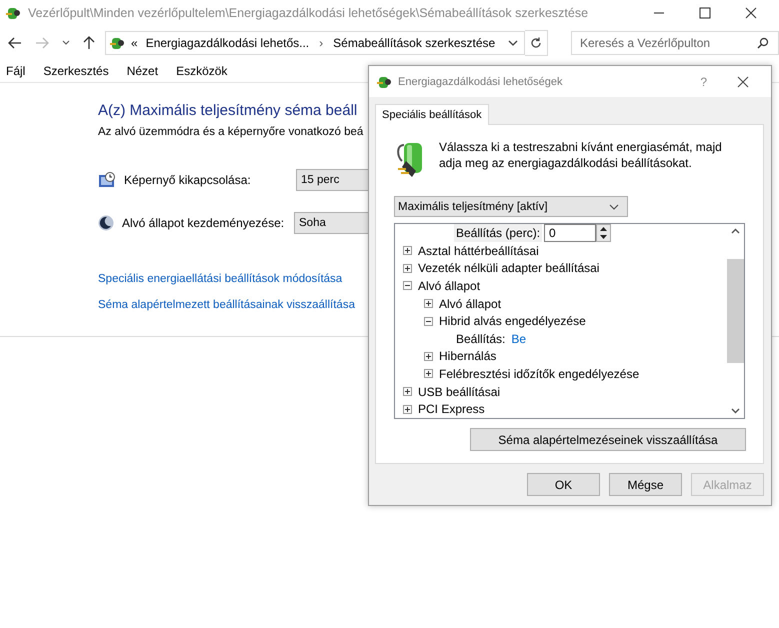 The width and height of the screenshot is (779, 628). I want to click on moon-icon, so click(106, 223).